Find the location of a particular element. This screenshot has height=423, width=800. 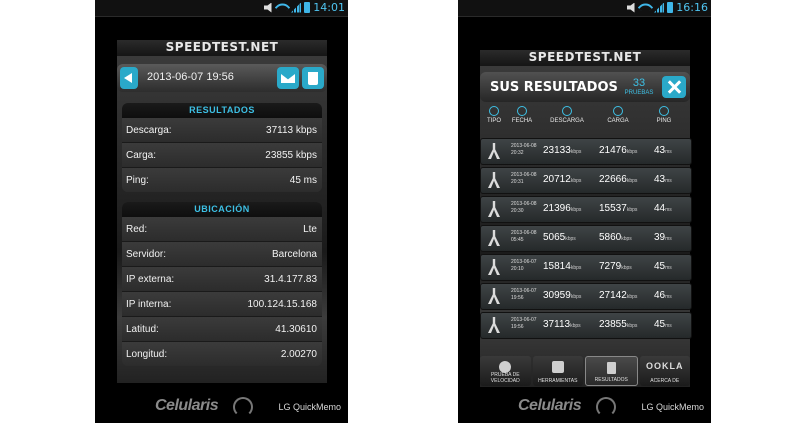

gear-icon is located at coordinates (557, 367).